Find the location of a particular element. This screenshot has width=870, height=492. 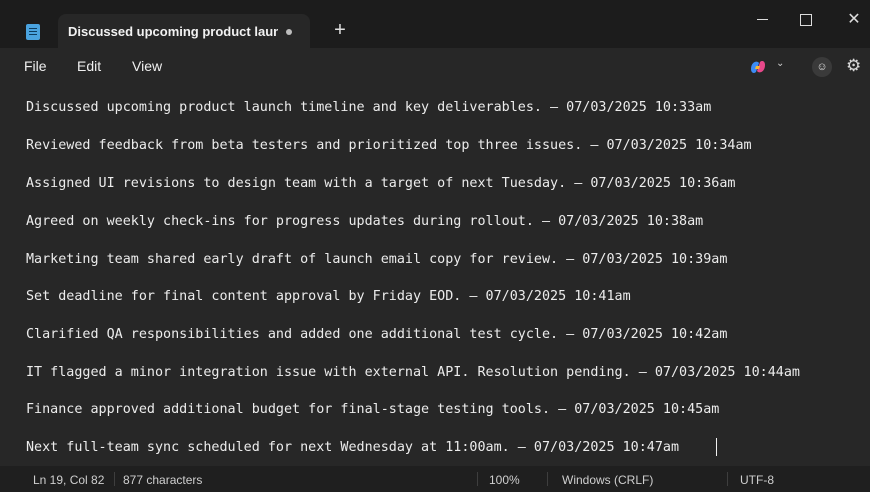

text-cursor is located at coordinates (716, 447).